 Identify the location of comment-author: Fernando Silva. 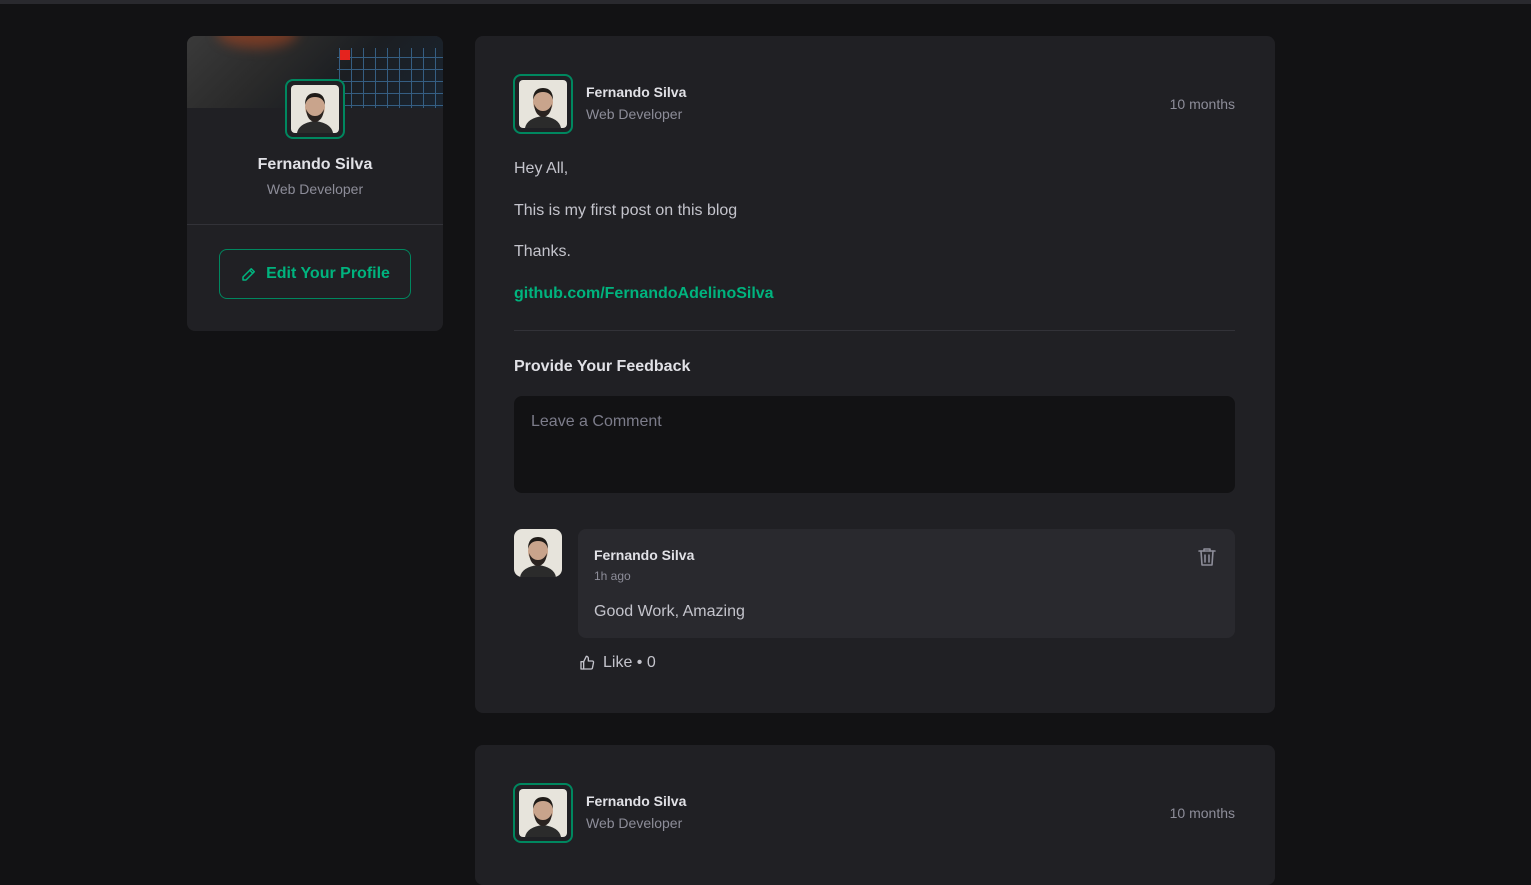
(644, 555).